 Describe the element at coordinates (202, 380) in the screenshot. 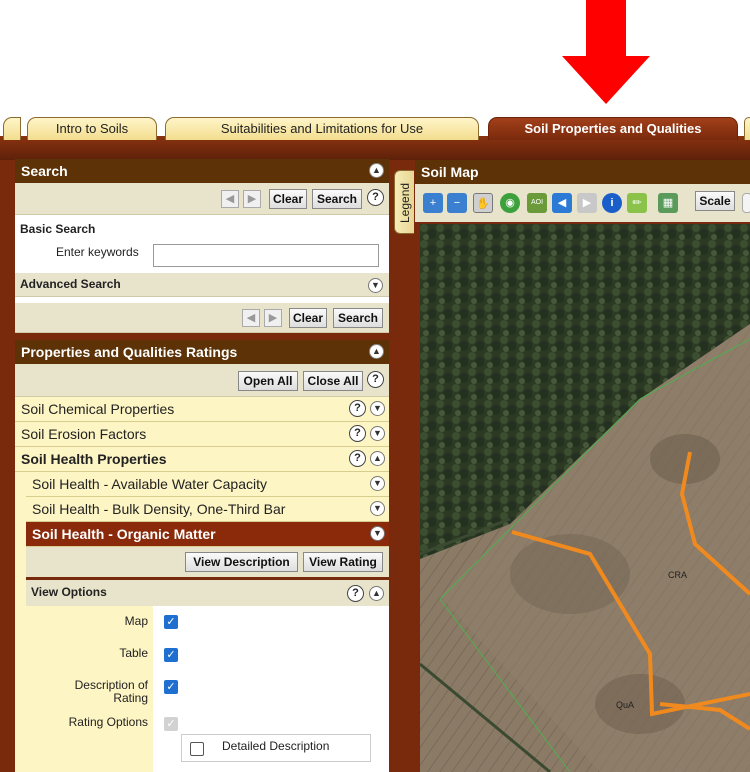

I see `ratings-toolbar: Open All Close All ?` at that location.